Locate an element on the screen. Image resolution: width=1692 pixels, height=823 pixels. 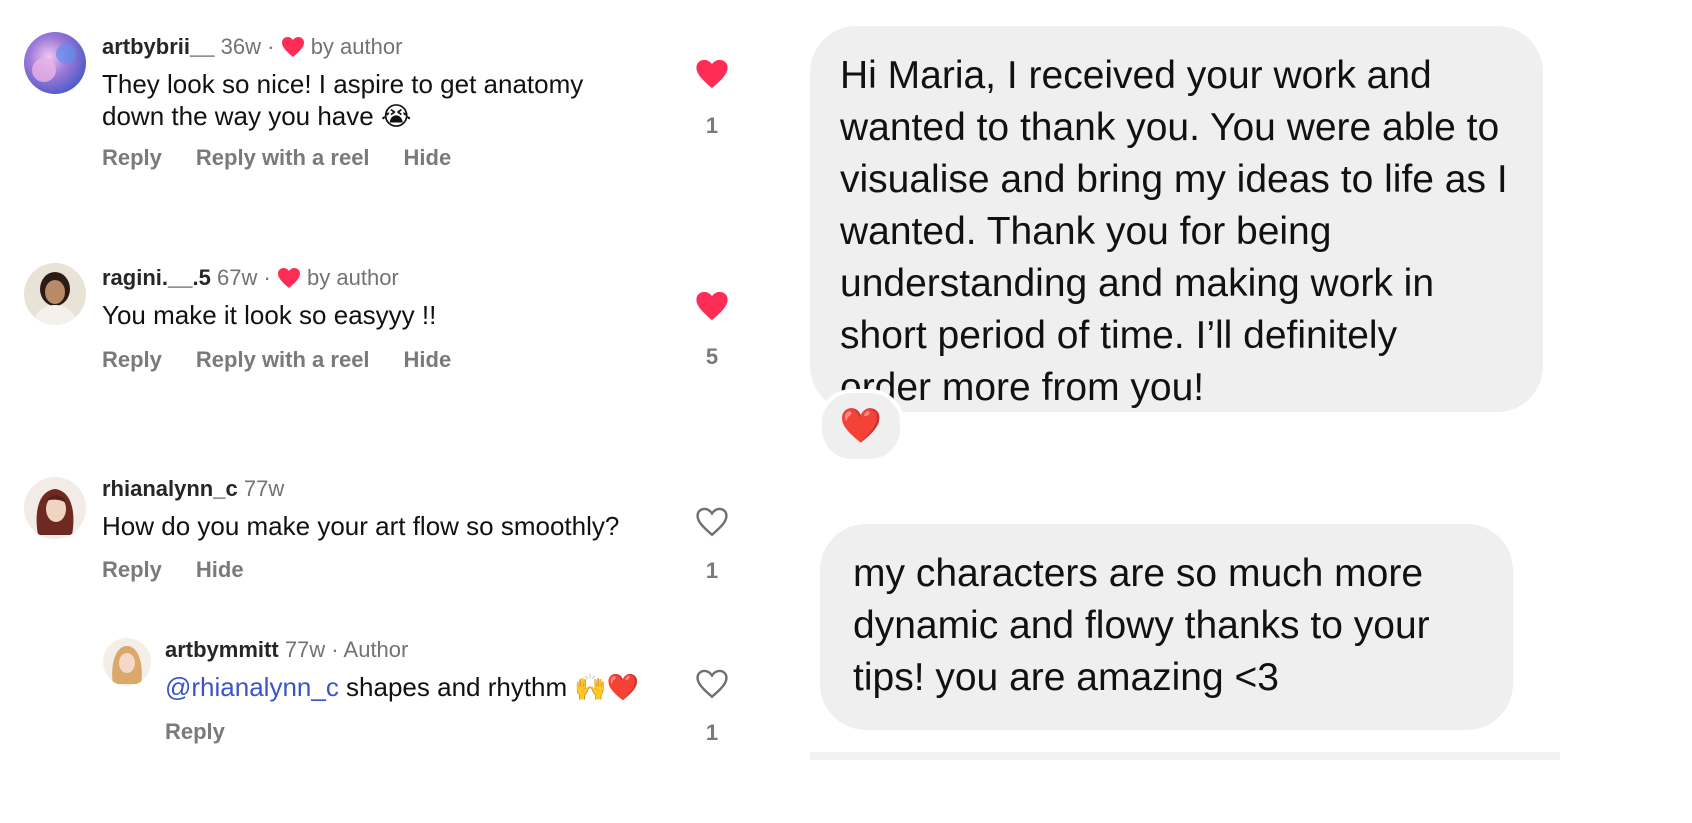
comment-text-line: down the way you have 😭 is located at coordinates (342, 116).